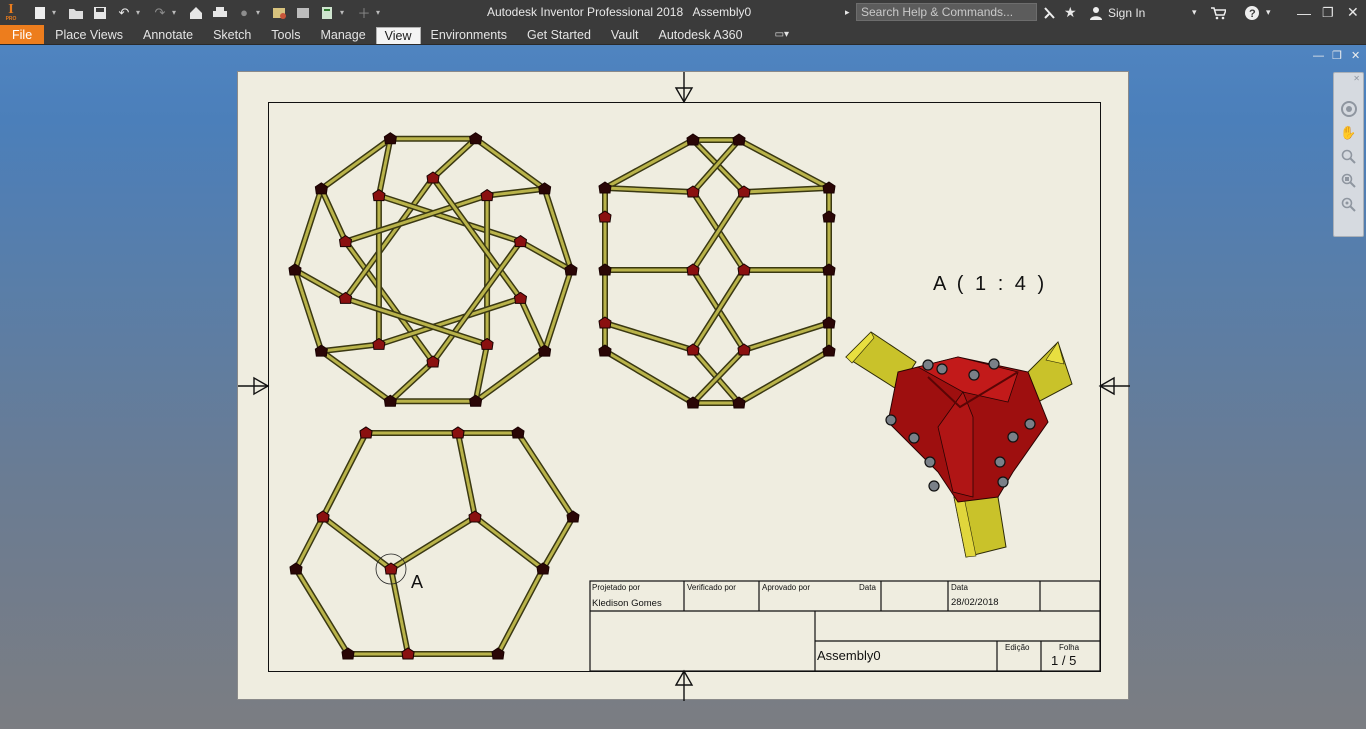  I want to click on clear-appearance-icon, so click(304, 13).